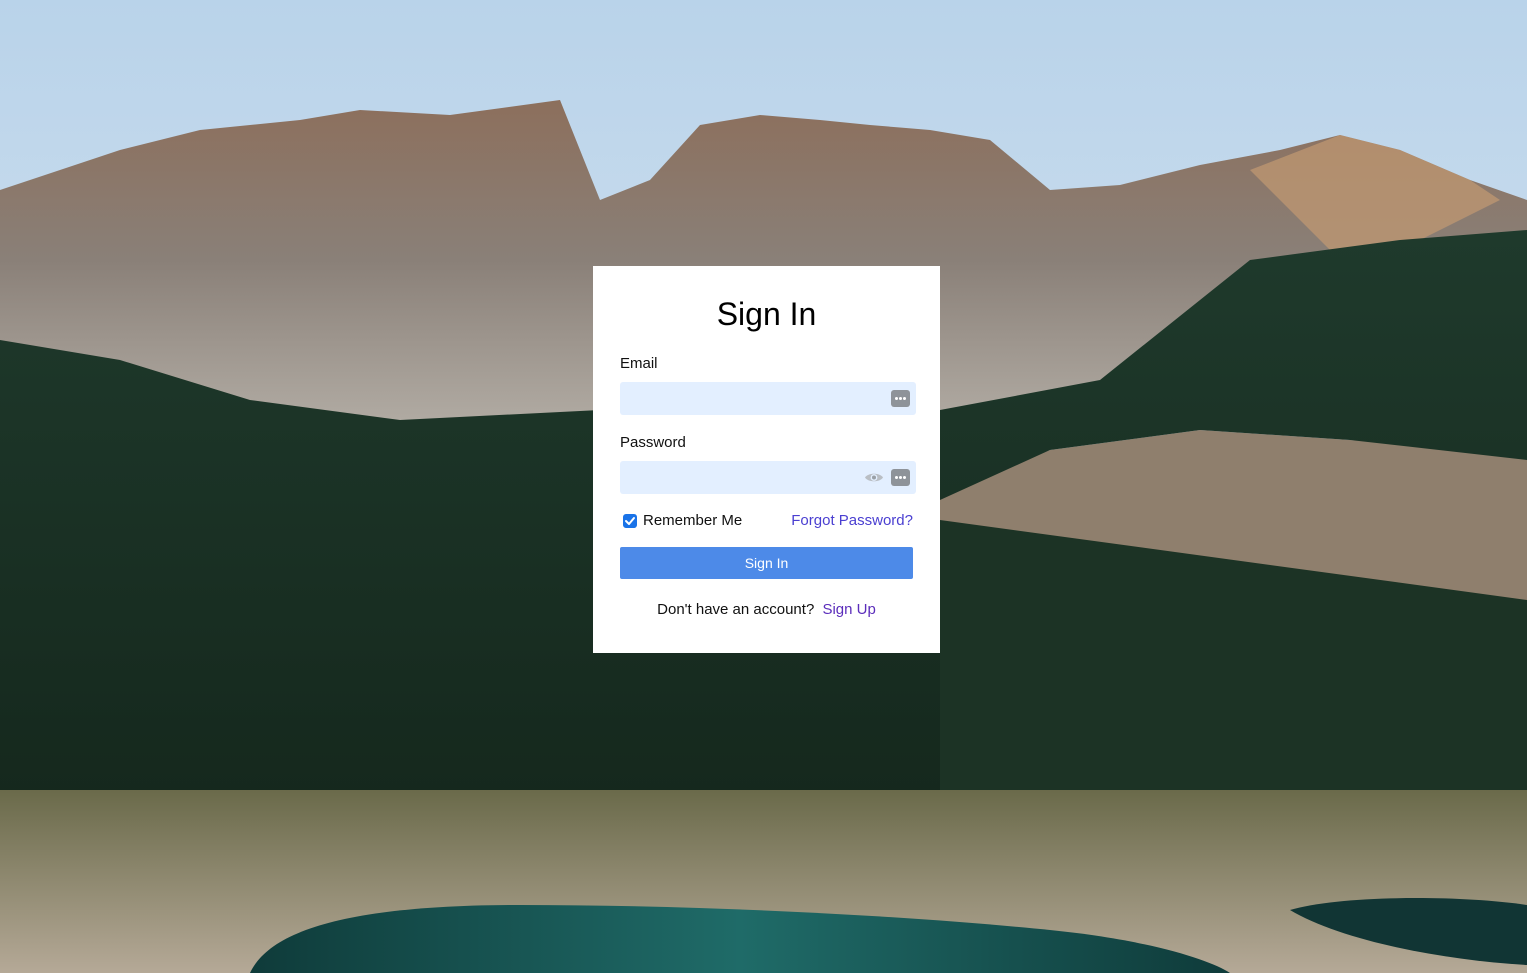 The height and width of the screenshot is (973, 1527). I want to click on signin-title: Sign In, so click(766, 314).